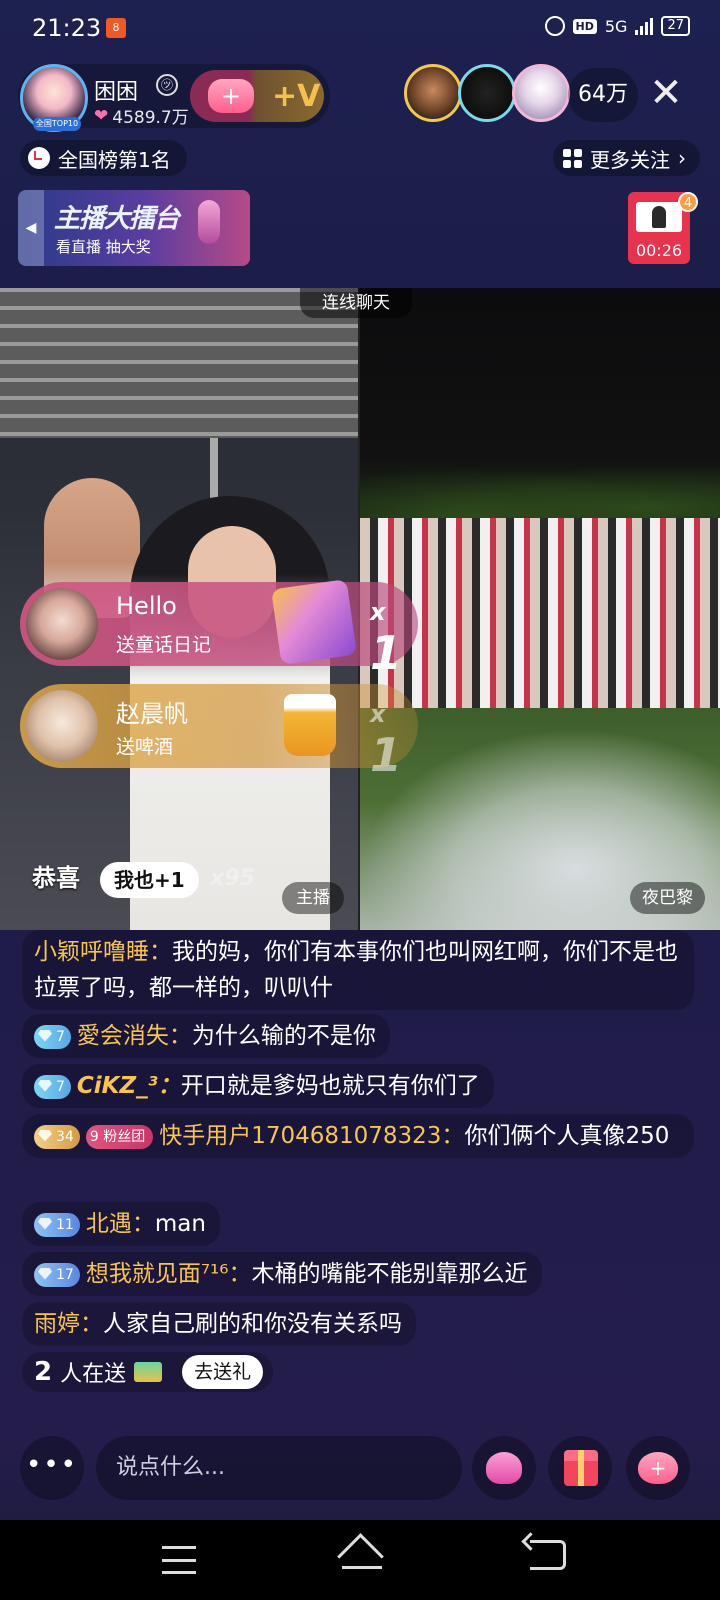  Describe the element at coordinates (504, 1468) in the screenshot. I see `winged-heart-button` at that location.